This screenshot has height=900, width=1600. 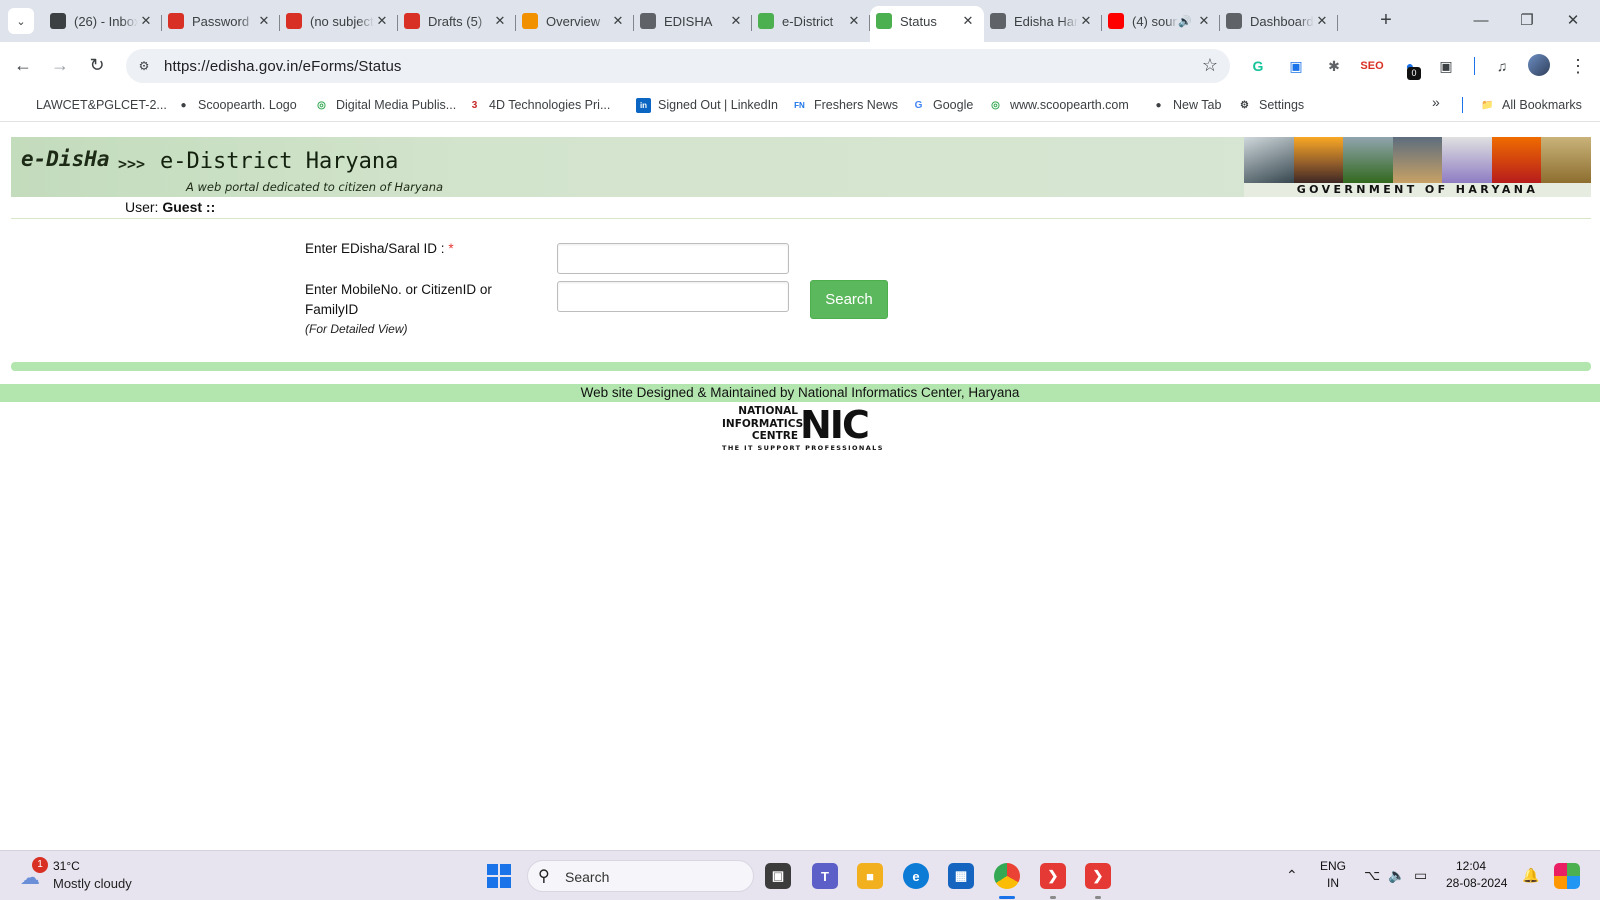 What do you see at coordinates (803, 448) in the screenshot?
I see `nic-tagline: THE IT SUPPORT PROFESSIONALS` at bounding box center [803, 448].